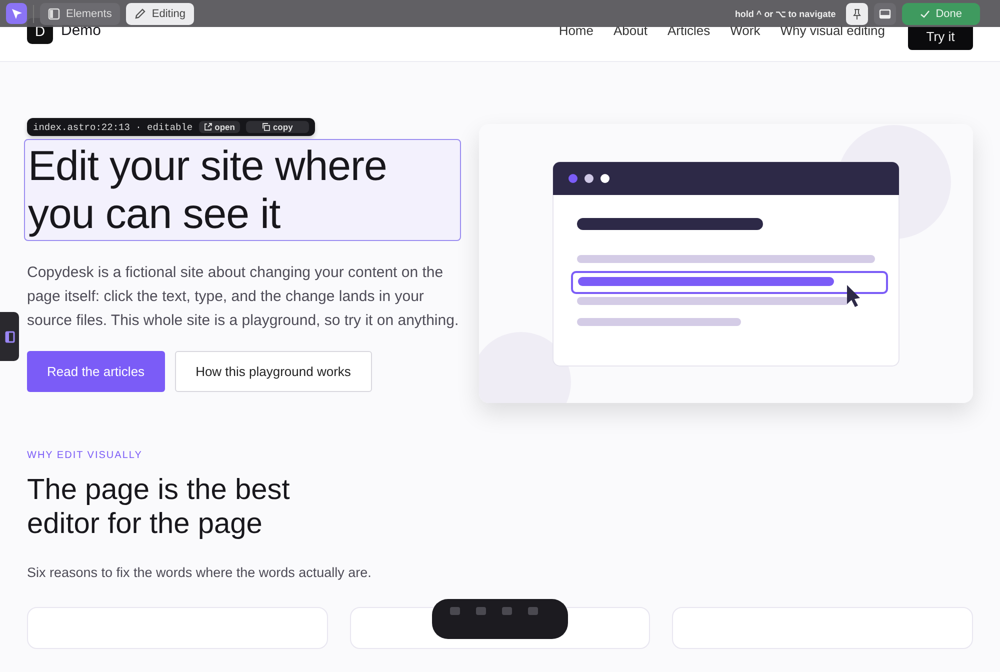 The width and height of the screenshot is (1000, 672). I want to click on section-eyebrow: WHY EDIT VISUALLY, so click(85, 455).